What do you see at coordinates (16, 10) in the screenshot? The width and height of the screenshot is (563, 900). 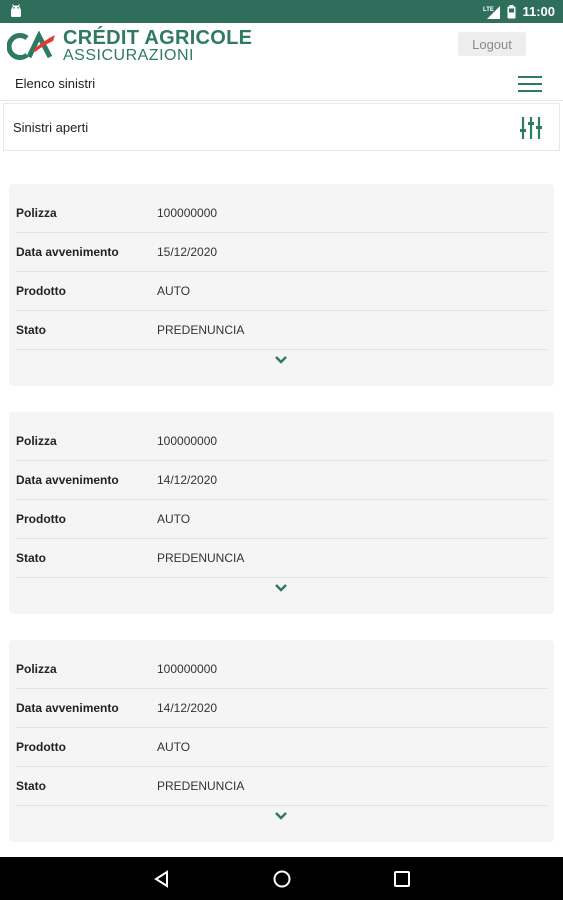 I see `android-notification-icon` at bounding box center [16, 10].